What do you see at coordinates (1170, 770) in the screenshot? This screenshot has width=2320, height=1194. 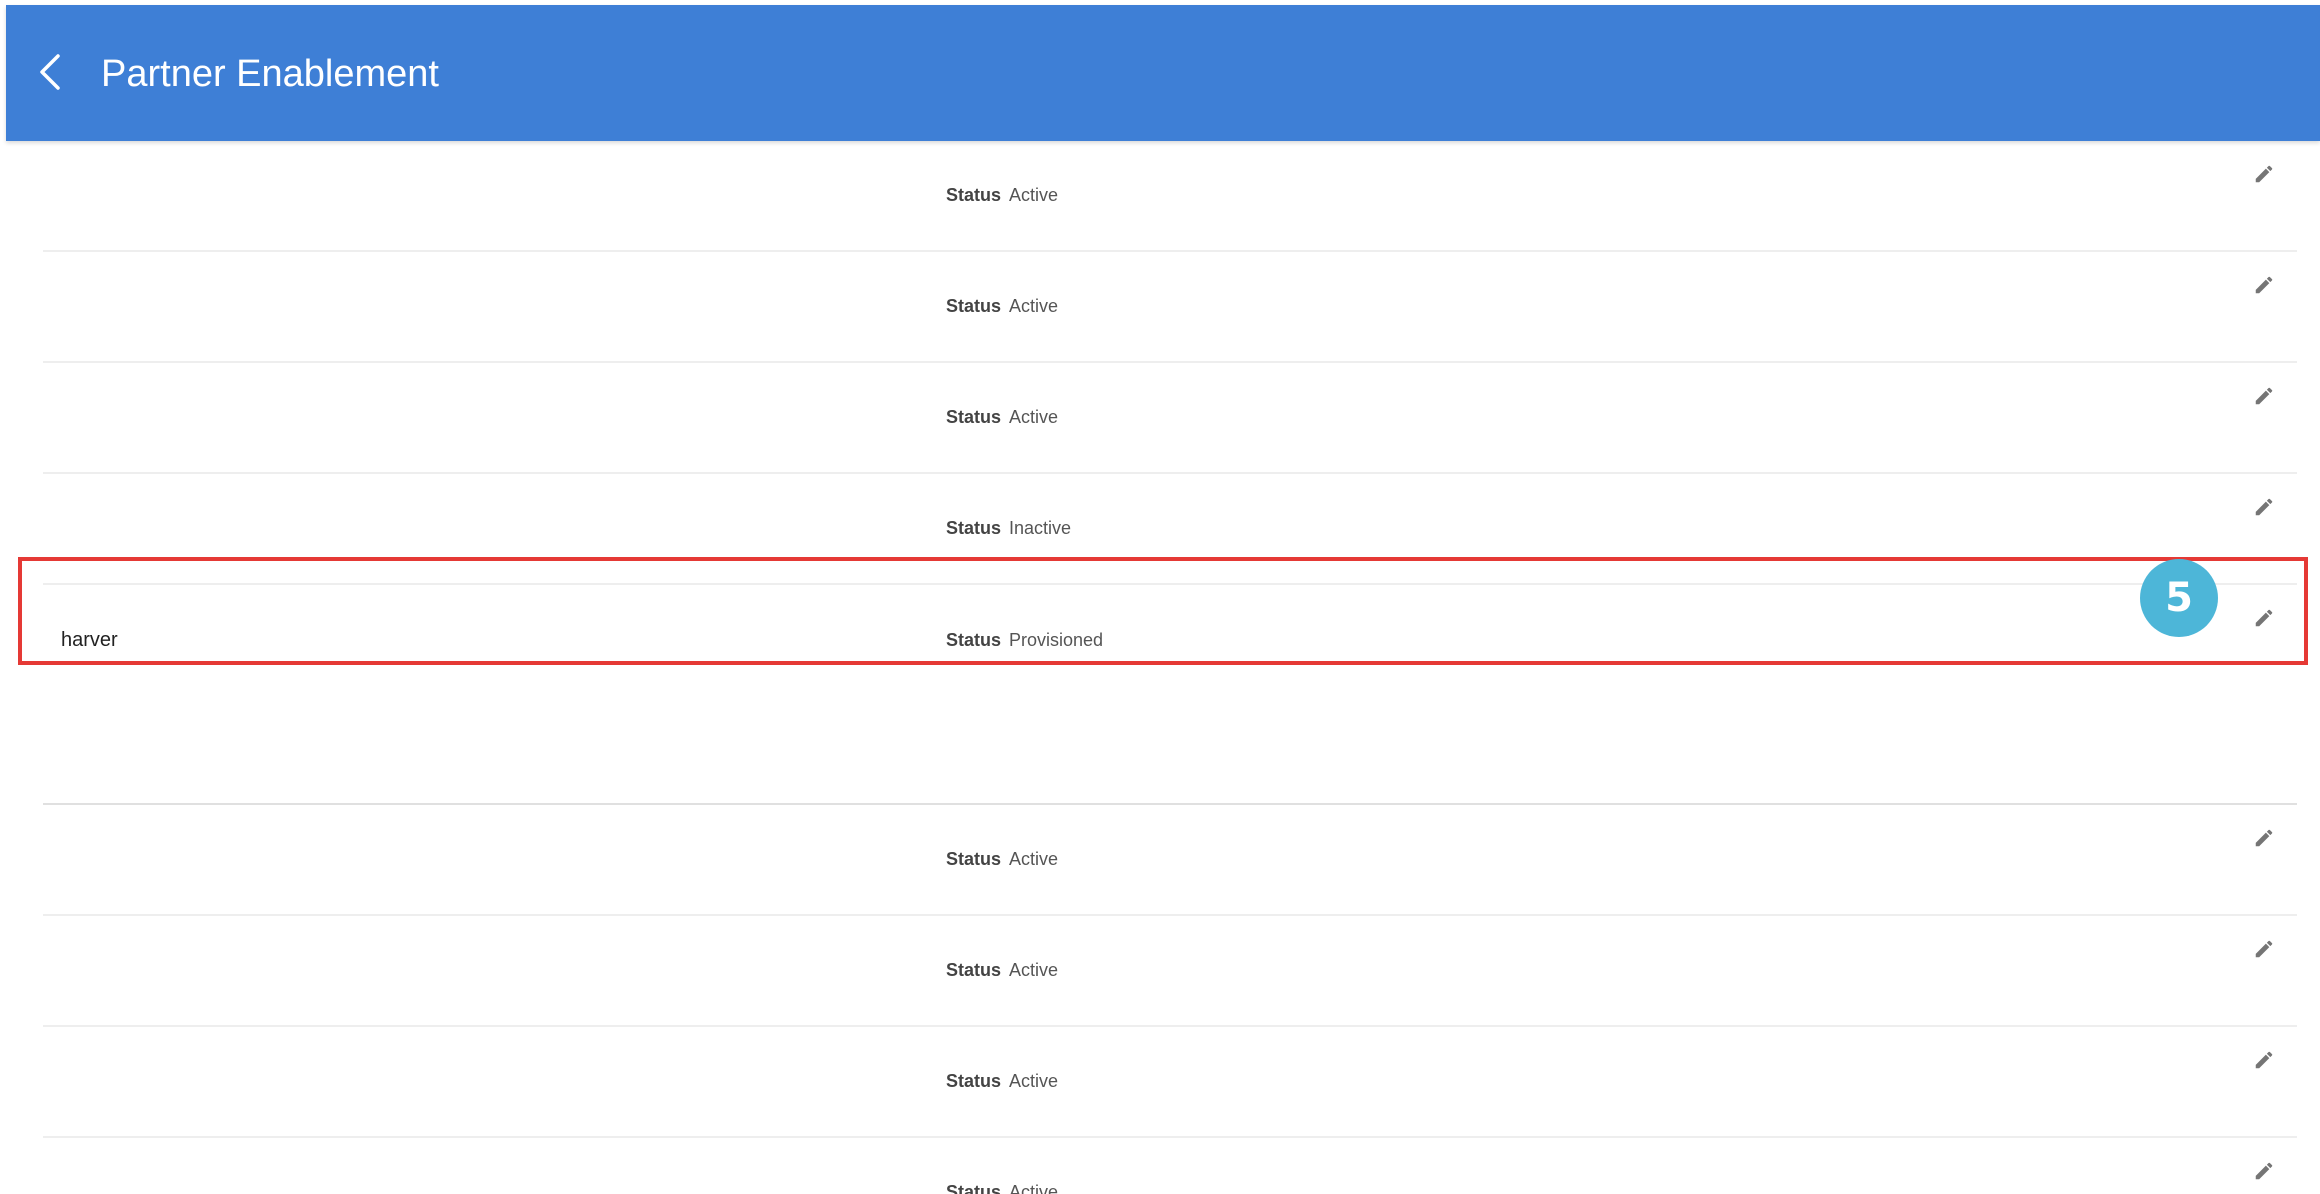 I see `list-section-divider` at bounding box center [1170, 770].